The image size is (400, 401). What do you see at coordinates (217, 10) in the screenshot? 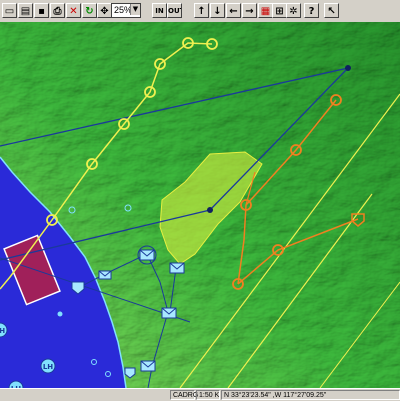
I see `arrow-down-icon: ↓` at bounding box center [217, 10].